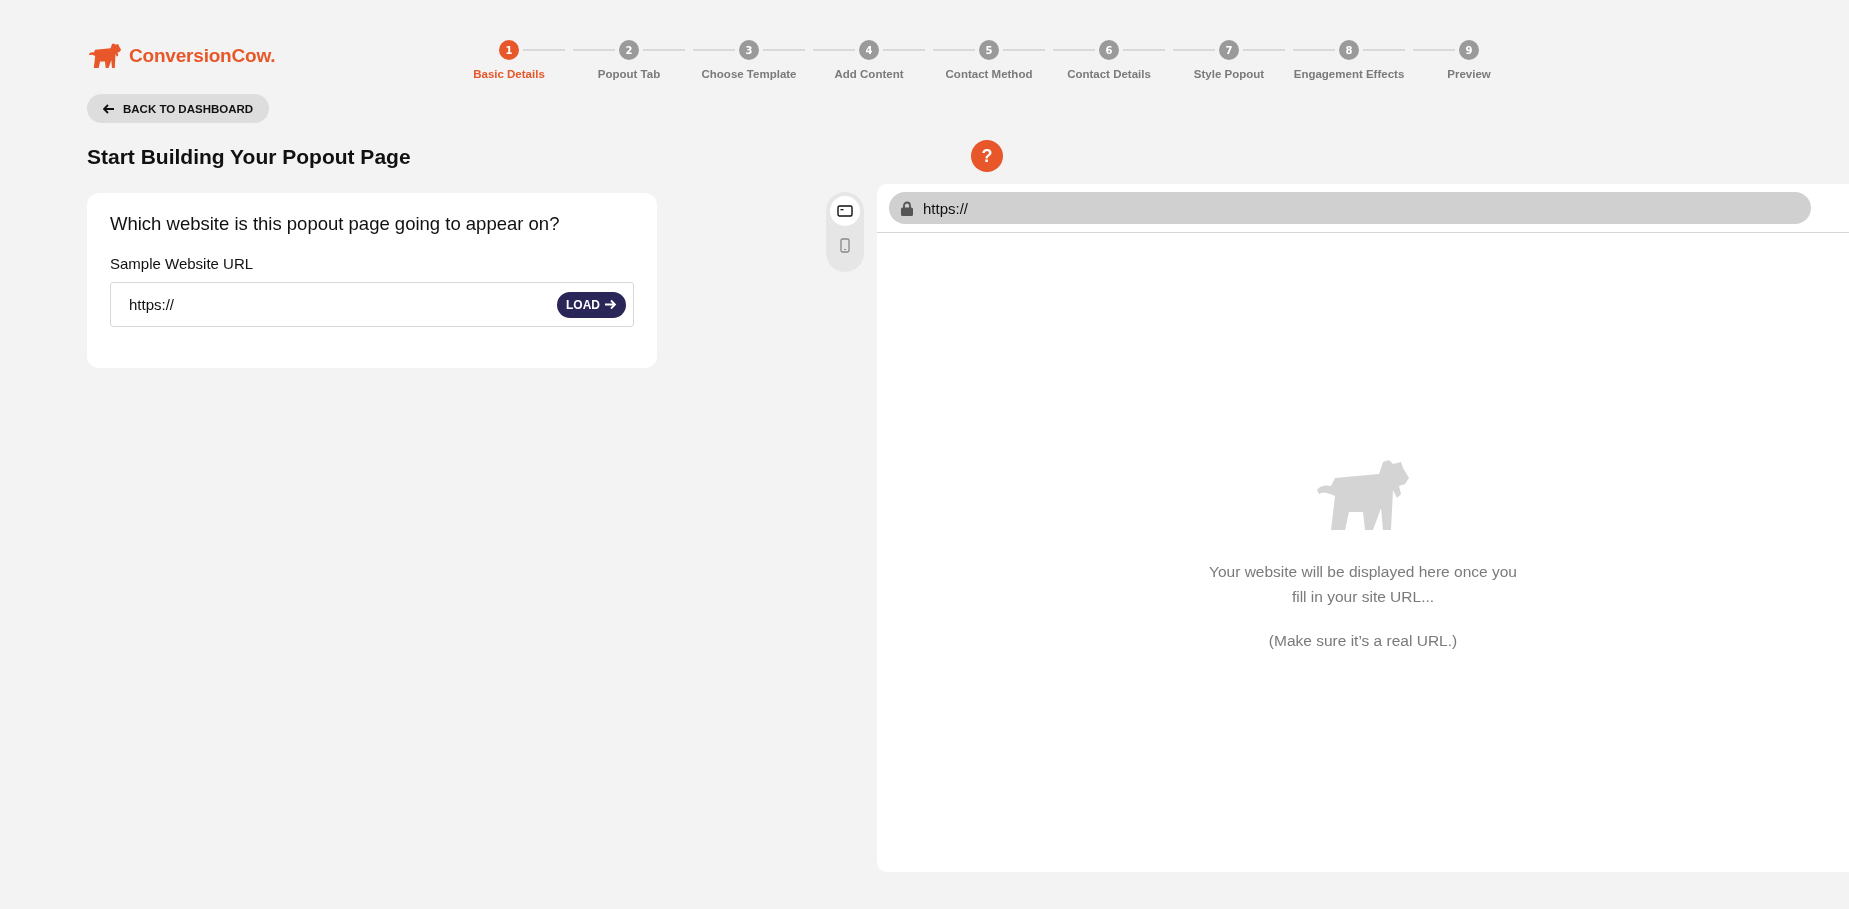  Describe the element at coordinates (202, 56) in the screenshot. I see `brand-logo: ConversionCow.` at that location.